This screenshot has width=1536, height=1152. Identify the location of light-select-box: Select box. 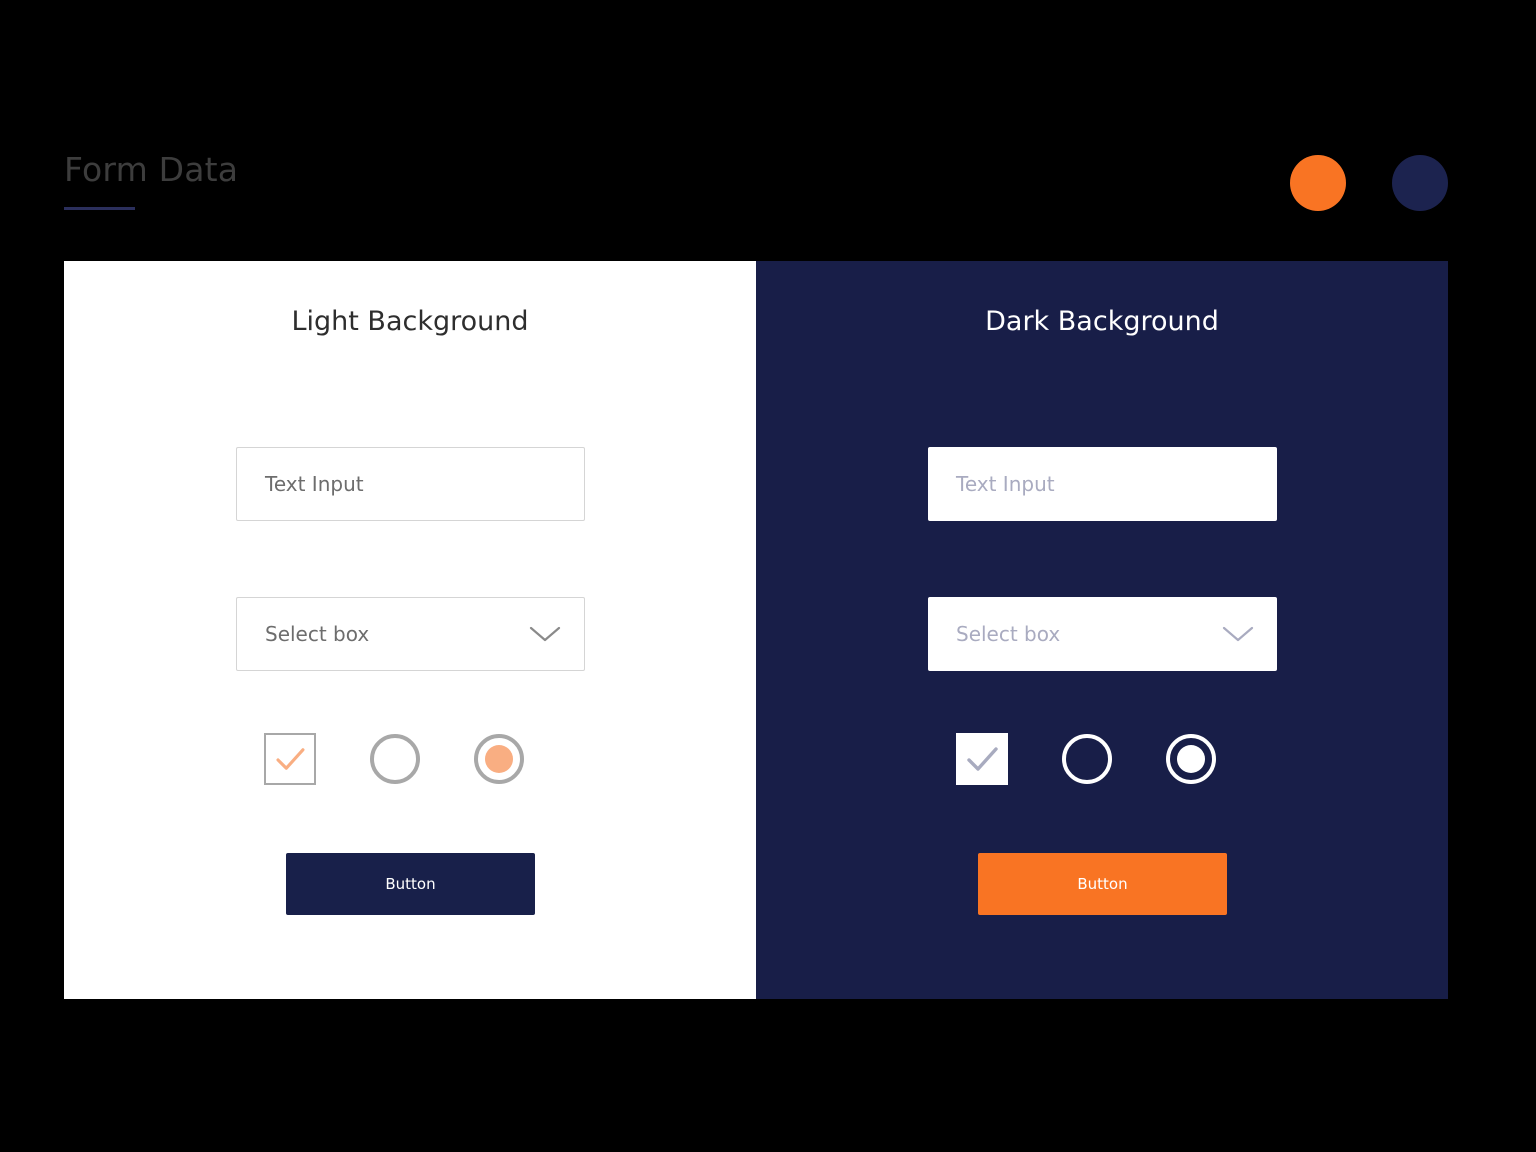
(410, 634).